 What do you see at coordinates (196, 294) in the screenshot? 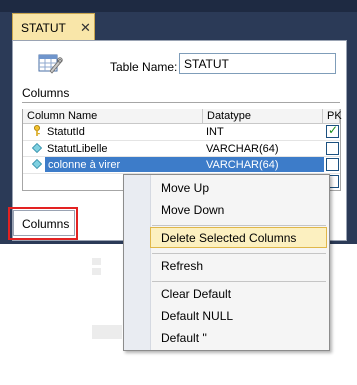
I see `menu-item-clear-default: Clear Default` at bounding box center [196, 294].